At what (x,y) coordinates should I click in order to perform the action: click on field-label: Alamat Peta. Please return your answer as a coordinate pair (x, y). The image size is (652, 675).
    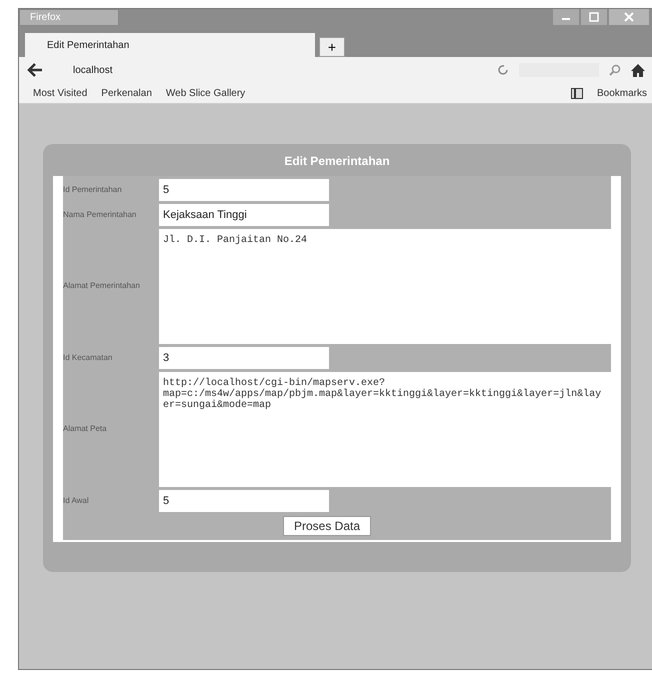
    Looking at the image, I should click on (85, 429).